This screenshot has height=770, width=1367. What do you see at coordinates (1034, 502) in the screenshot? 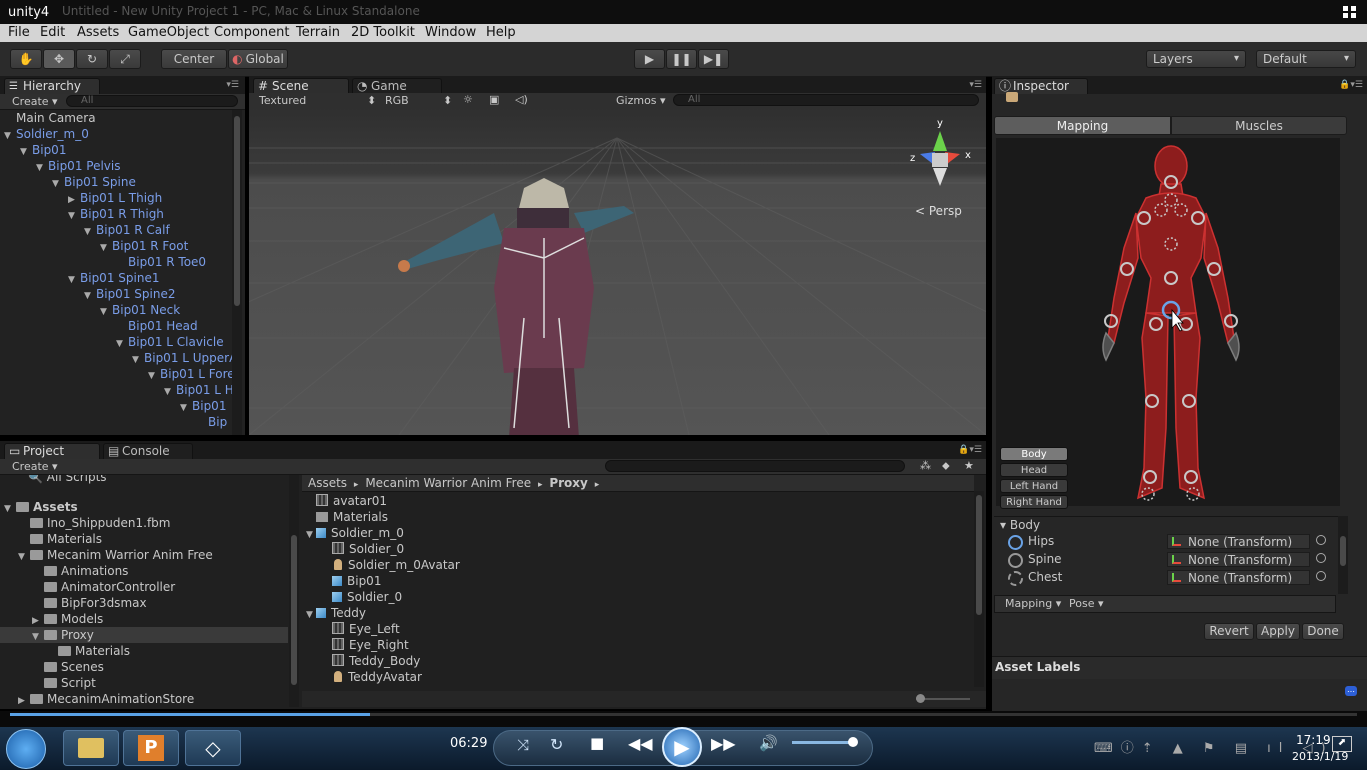
I see `body-part-button: Right Hand` at bounding box center [1034, 502].